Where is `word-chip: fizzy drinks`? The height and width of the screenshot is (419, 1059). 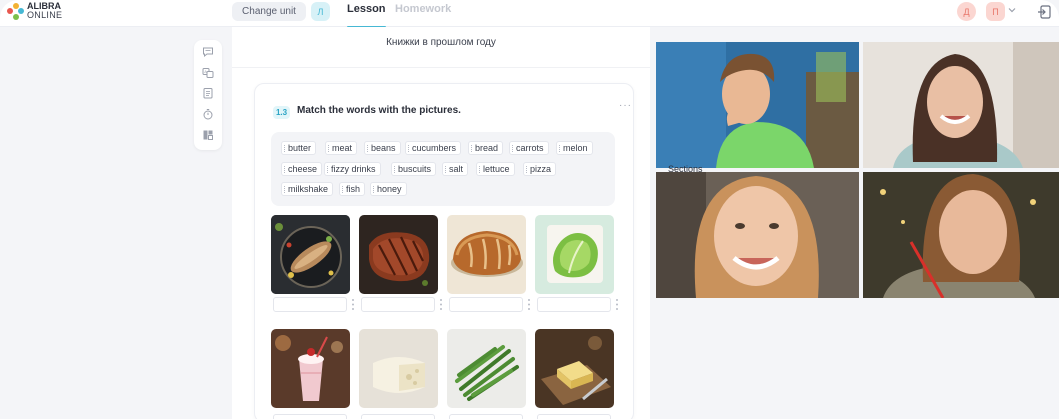
word-chip: fizzy drinks is located at coordinates (352, 169).